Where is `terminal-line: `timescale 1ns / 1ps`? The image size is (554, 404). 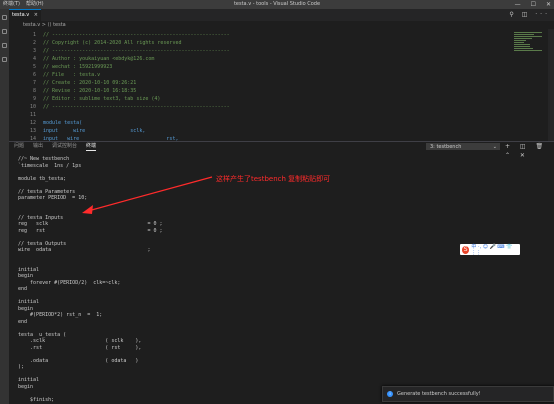
terminal-line: `timescale 1ns / 1ps is located at coordinates (50, 165).